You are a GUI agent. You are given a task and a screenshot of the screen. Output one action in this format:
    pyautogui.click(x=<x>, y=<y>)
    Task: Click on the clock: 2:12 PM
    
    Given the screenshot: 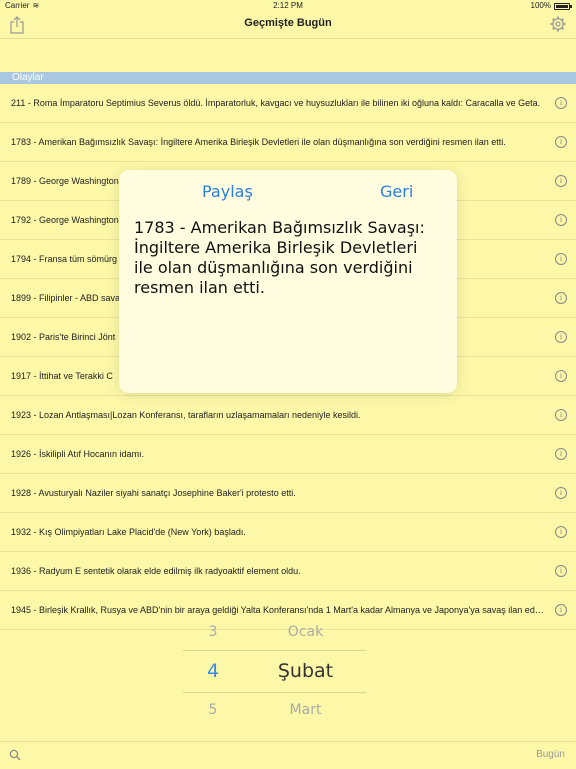 What is the action you would take?
    pyautogui.click(x=288, y=5)
    